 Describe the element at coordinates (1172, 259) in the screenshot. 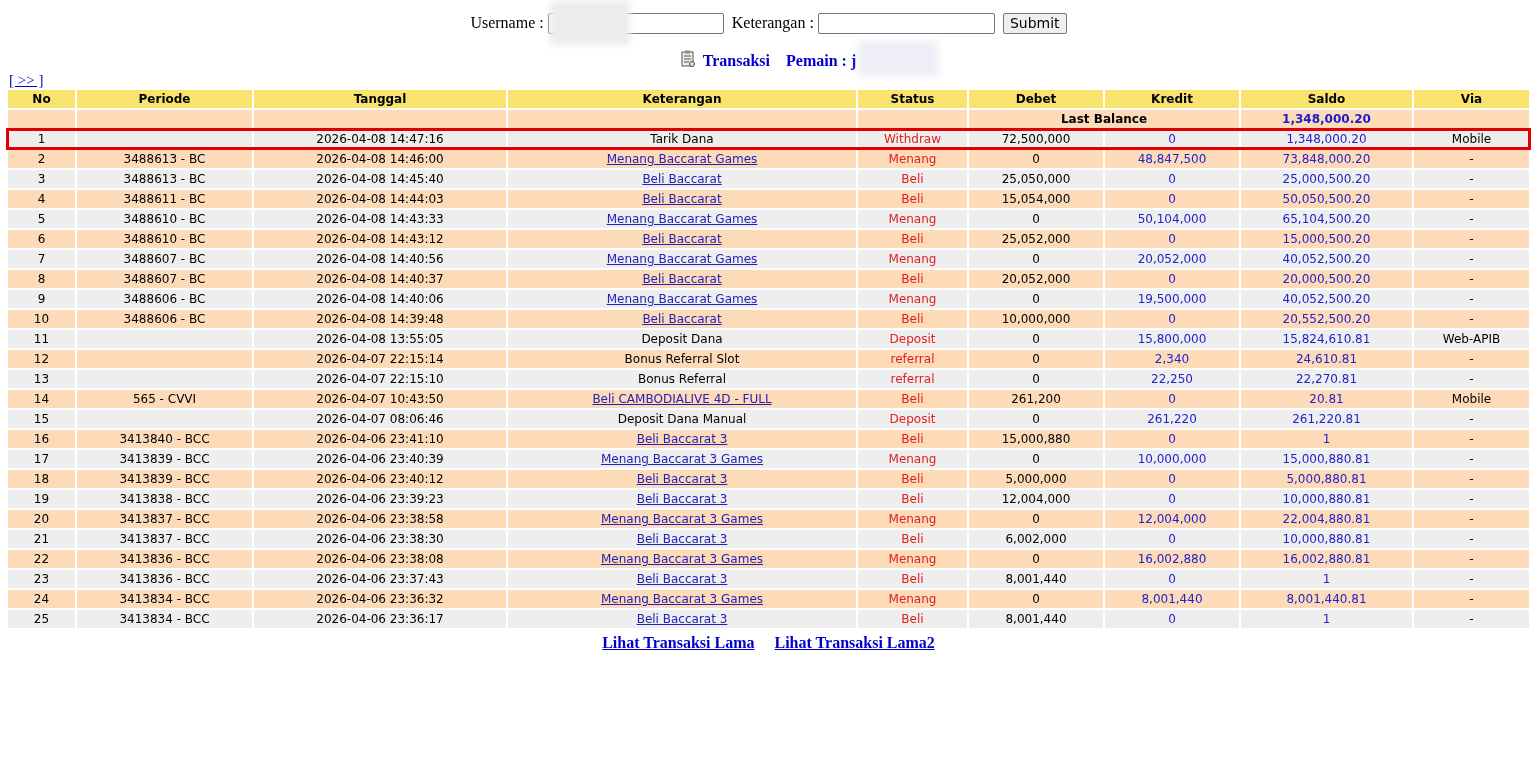

I see `credit-cell: 20,052,000` at that location.